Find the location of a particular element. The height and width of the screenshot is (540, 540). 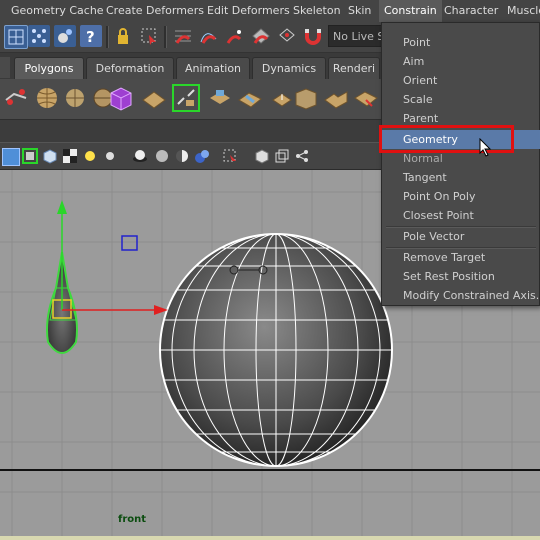

menu-item-orient: Orient is located at coordinates (461, 80).